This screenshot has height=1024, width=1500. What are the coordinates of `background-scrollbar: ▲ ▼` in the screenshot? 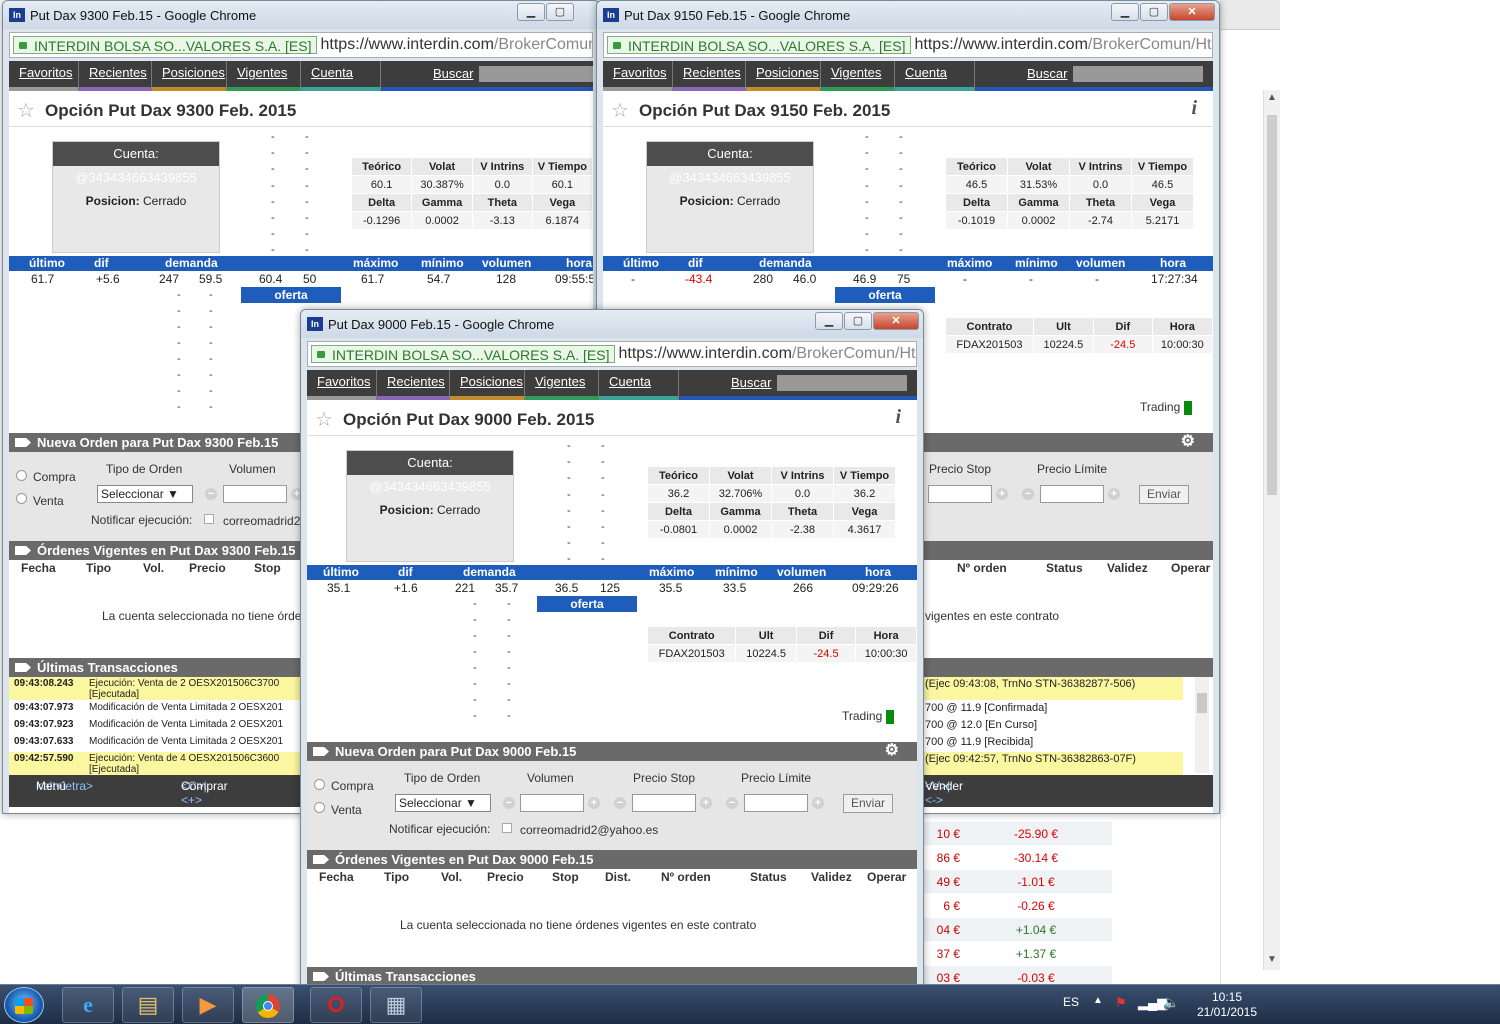 It's located at (1271, 530).